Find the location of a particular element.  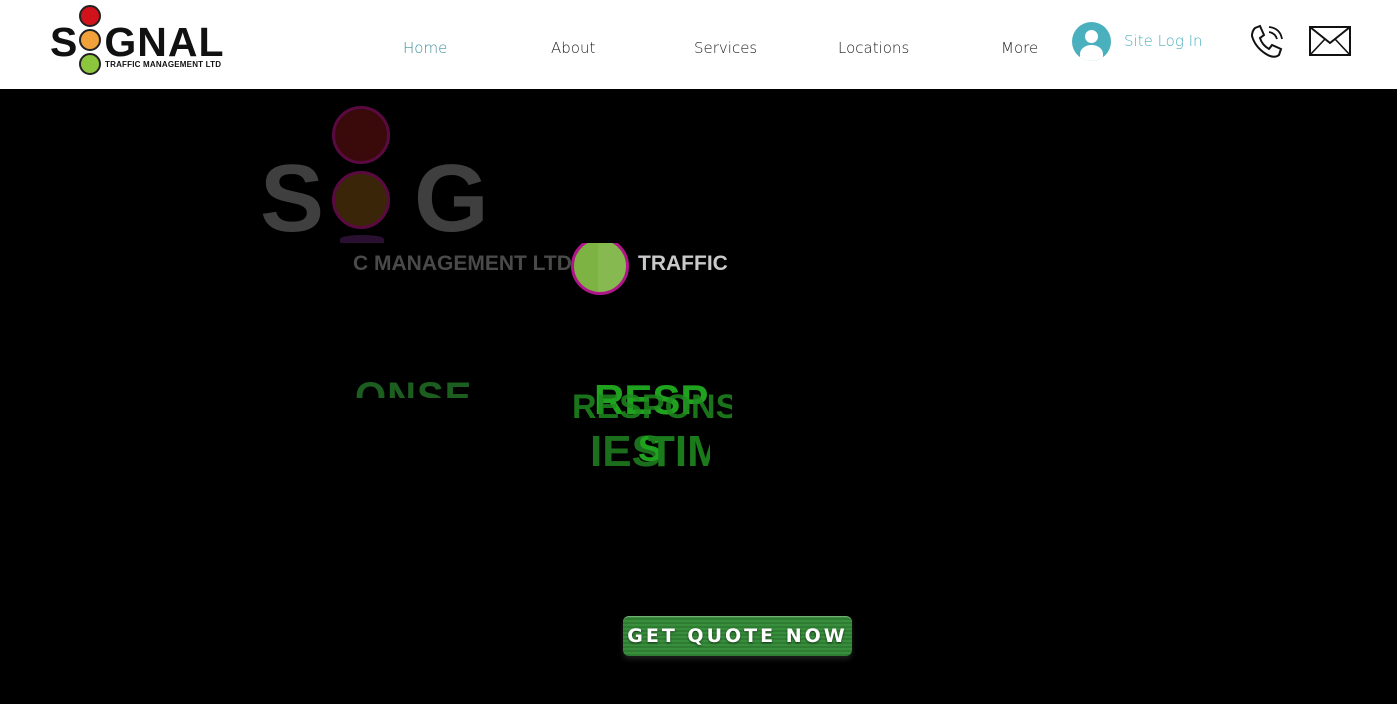

ghost-amber-light is located at coordinates (361, 200).